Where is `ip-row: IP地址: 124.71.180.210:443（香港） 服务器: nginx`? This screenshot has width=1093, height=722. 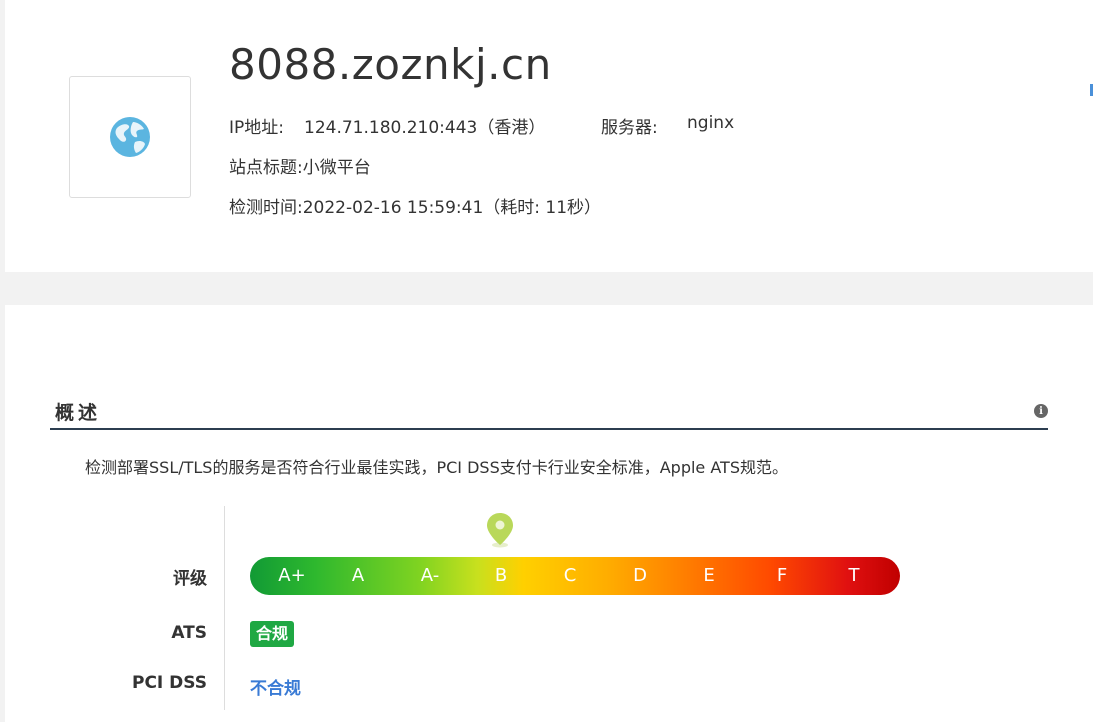 ip-row: IP地址: 124.71.180.210:443（香港） 服务器: nginx is located at coordinates (481, 125).